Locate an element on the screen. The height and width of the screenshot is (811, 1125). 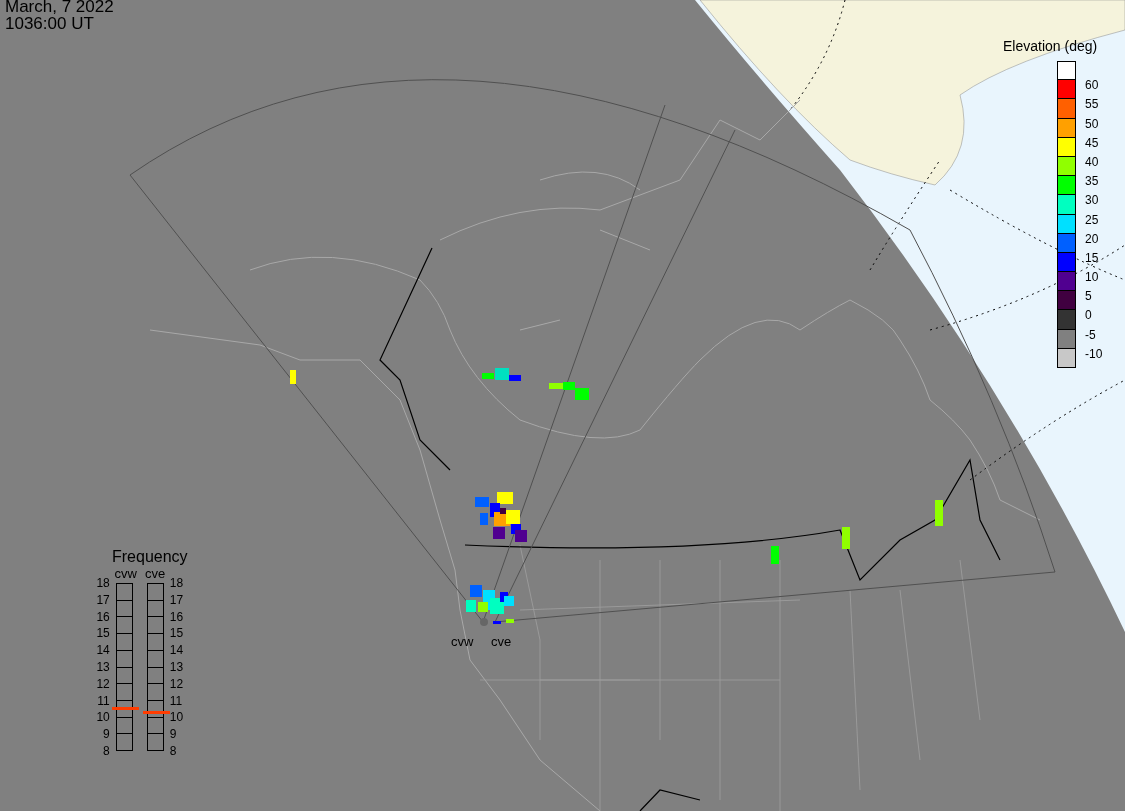
legend-label: 40 is located at coordinates (1092, 161).